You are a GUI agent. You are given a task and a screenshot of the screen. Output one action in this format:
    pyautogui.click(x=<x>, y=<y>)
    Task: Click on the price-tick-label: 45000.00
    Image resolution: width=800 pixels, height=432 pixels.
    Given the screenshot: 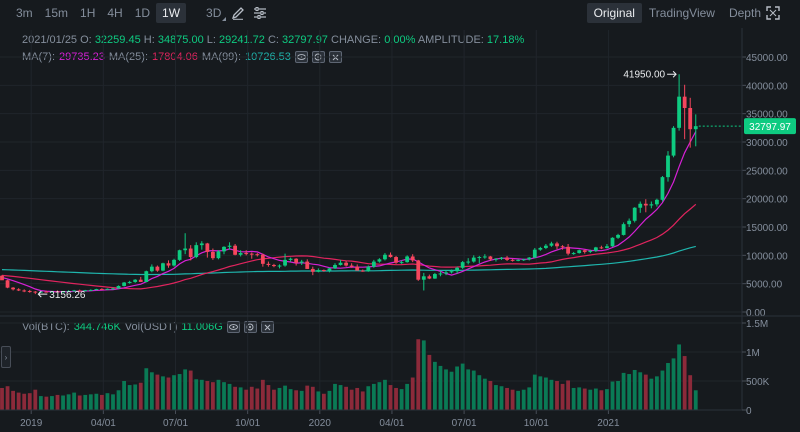 What is the action you would take?
    pyautogui.click(x=767, y=58)
    